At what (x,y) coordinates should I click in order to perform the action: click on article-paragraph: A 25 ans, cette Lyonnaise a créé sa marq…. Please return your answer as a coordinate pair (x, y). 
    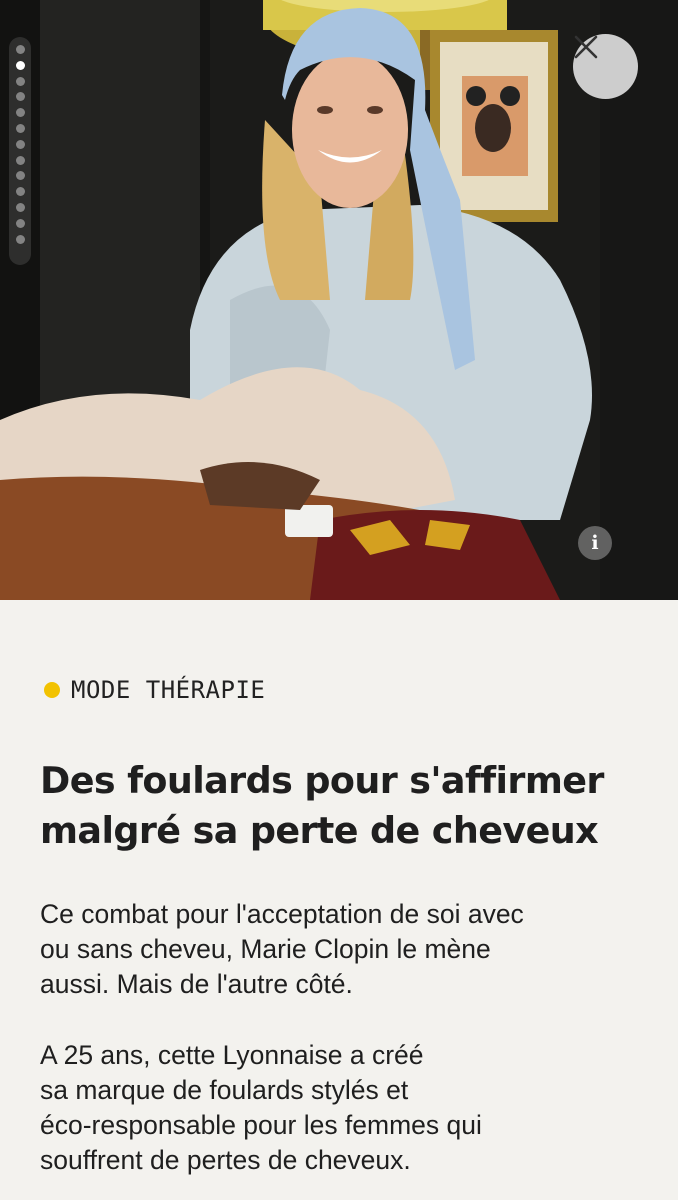
    Looking at the image, I should click on (340, 1108).